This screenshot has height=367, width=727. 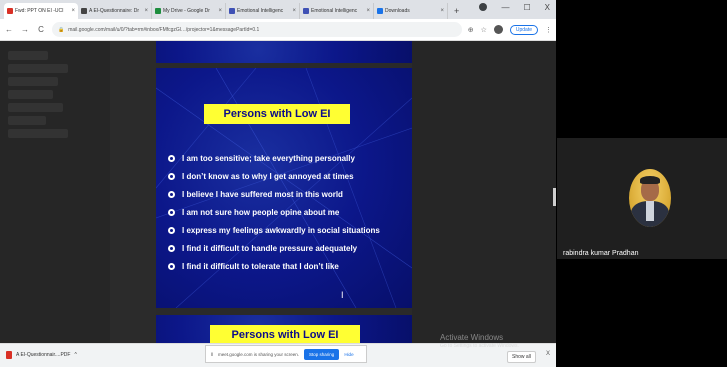 What do you see at coordinates (484, 30) in the screenshot?
I see `bookmark-star-icon: ☆` at bounding box center [484, 30].